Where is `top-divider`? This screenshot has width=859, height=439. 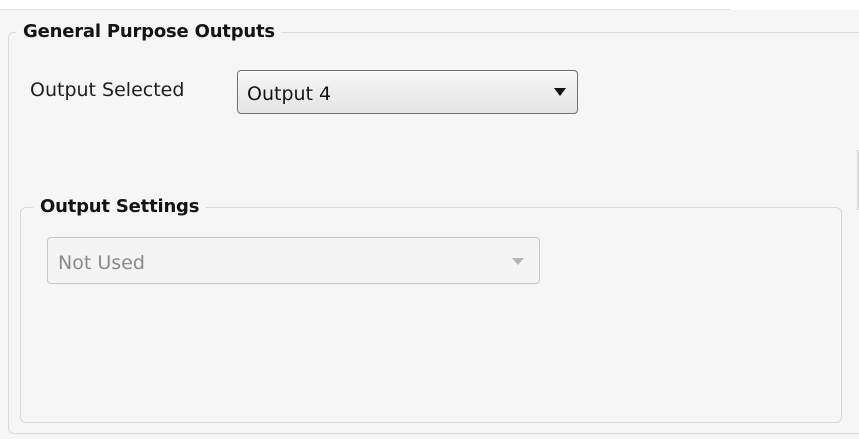 top-divider is located at coordinates (365, 9).